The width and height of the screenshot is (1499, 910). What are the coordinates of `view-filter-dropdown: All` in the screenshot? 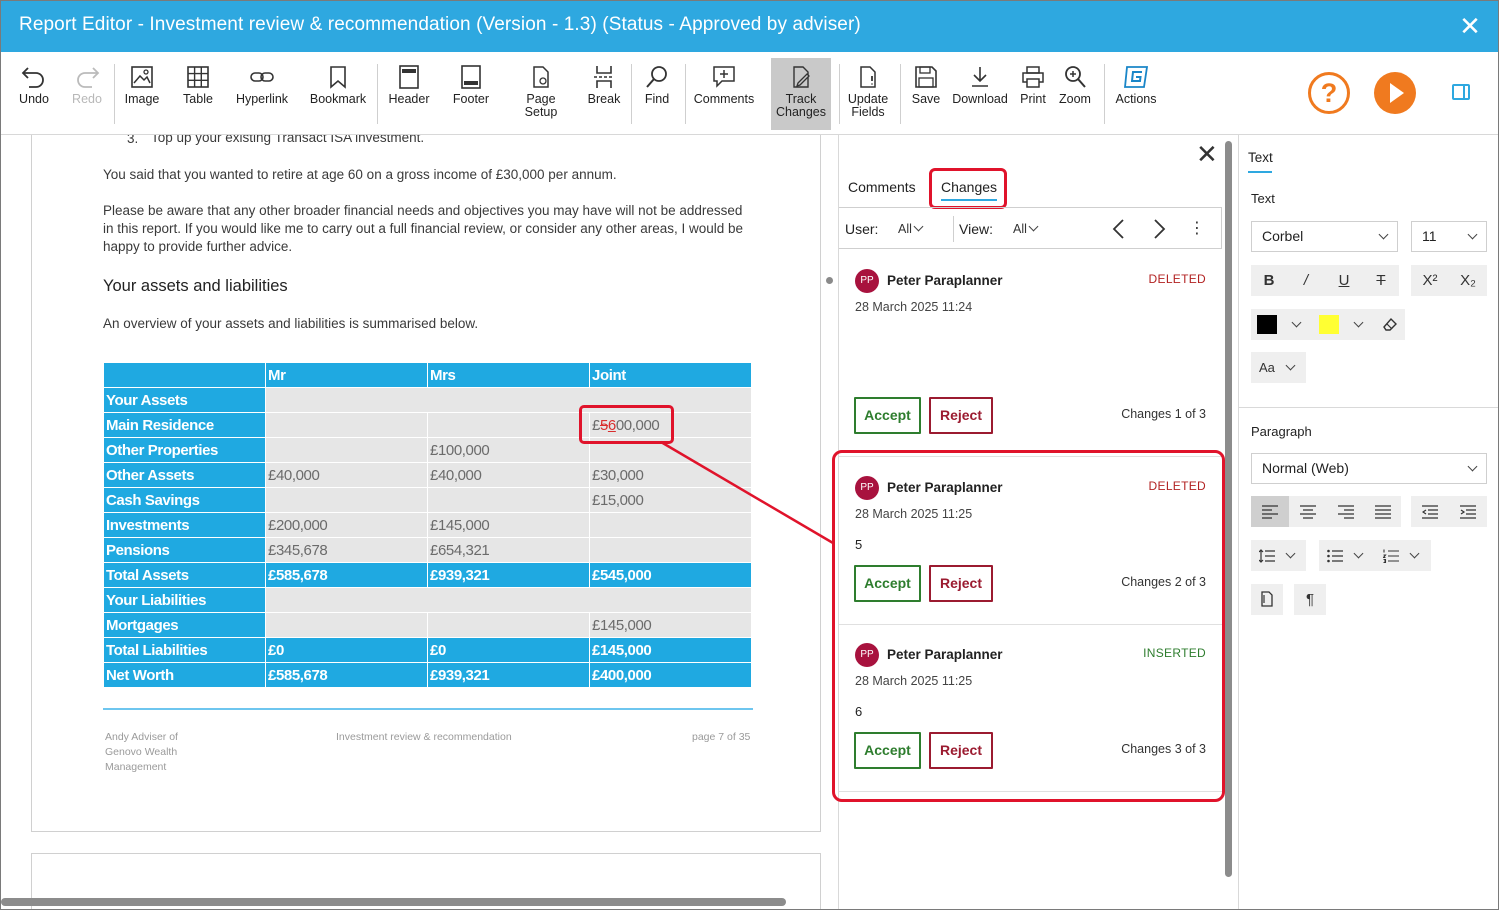 It's located at (1026, 228).